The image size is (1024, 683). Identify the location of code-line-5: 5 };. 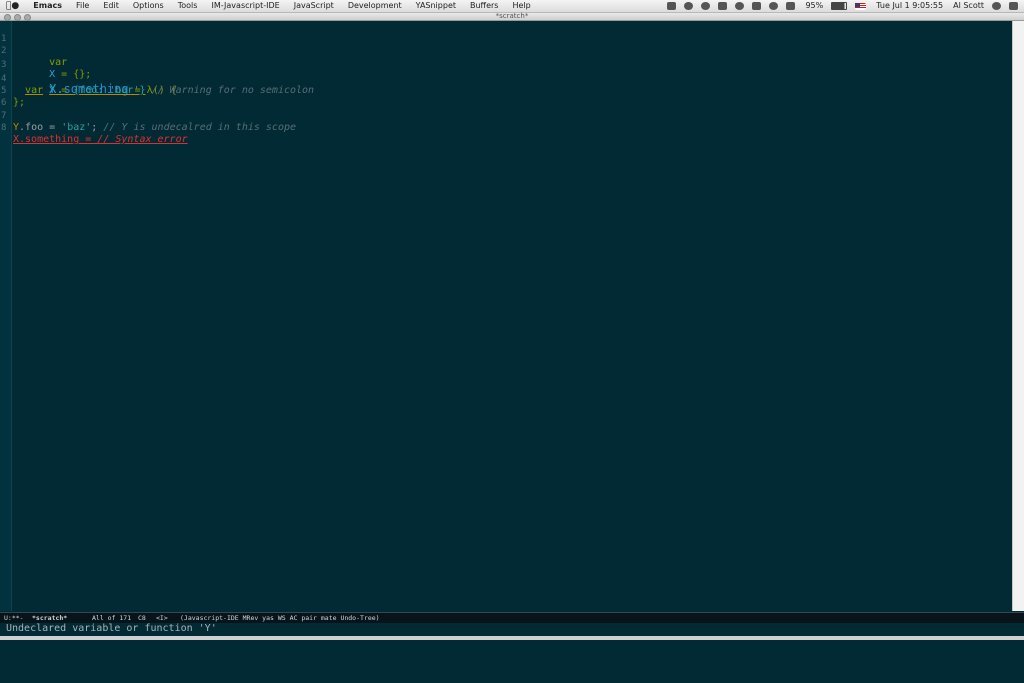
(12, 90).